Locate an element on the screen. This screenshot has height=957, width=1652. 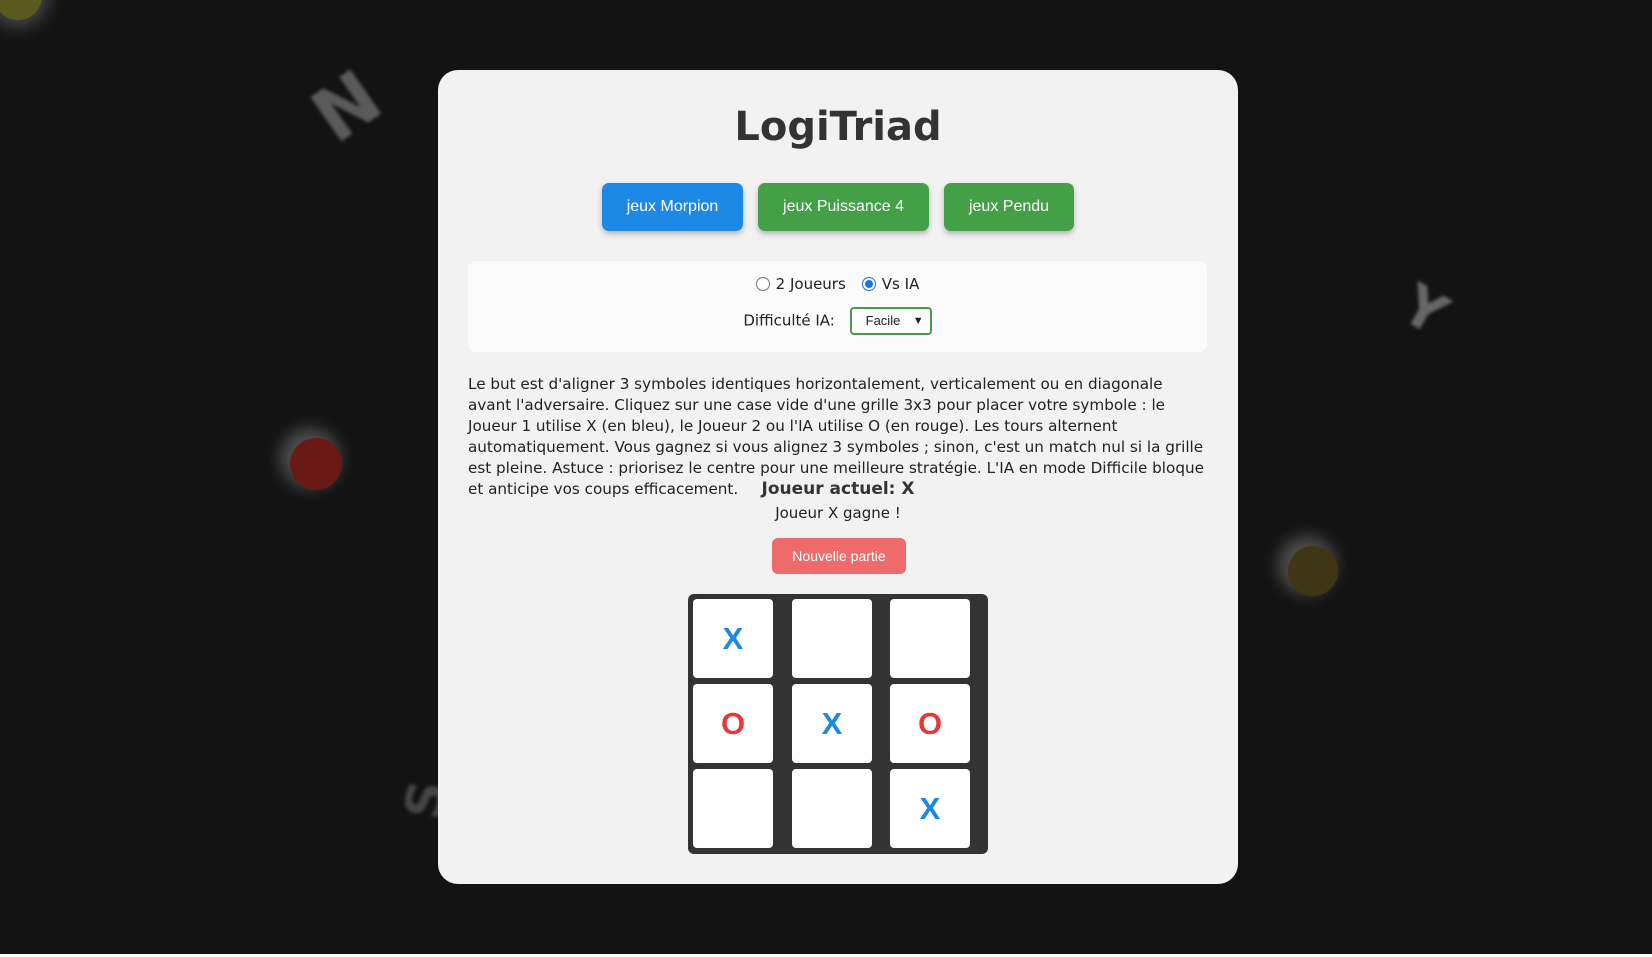
vs-ai-label: Vs IA is located at coordinates (901, 284).